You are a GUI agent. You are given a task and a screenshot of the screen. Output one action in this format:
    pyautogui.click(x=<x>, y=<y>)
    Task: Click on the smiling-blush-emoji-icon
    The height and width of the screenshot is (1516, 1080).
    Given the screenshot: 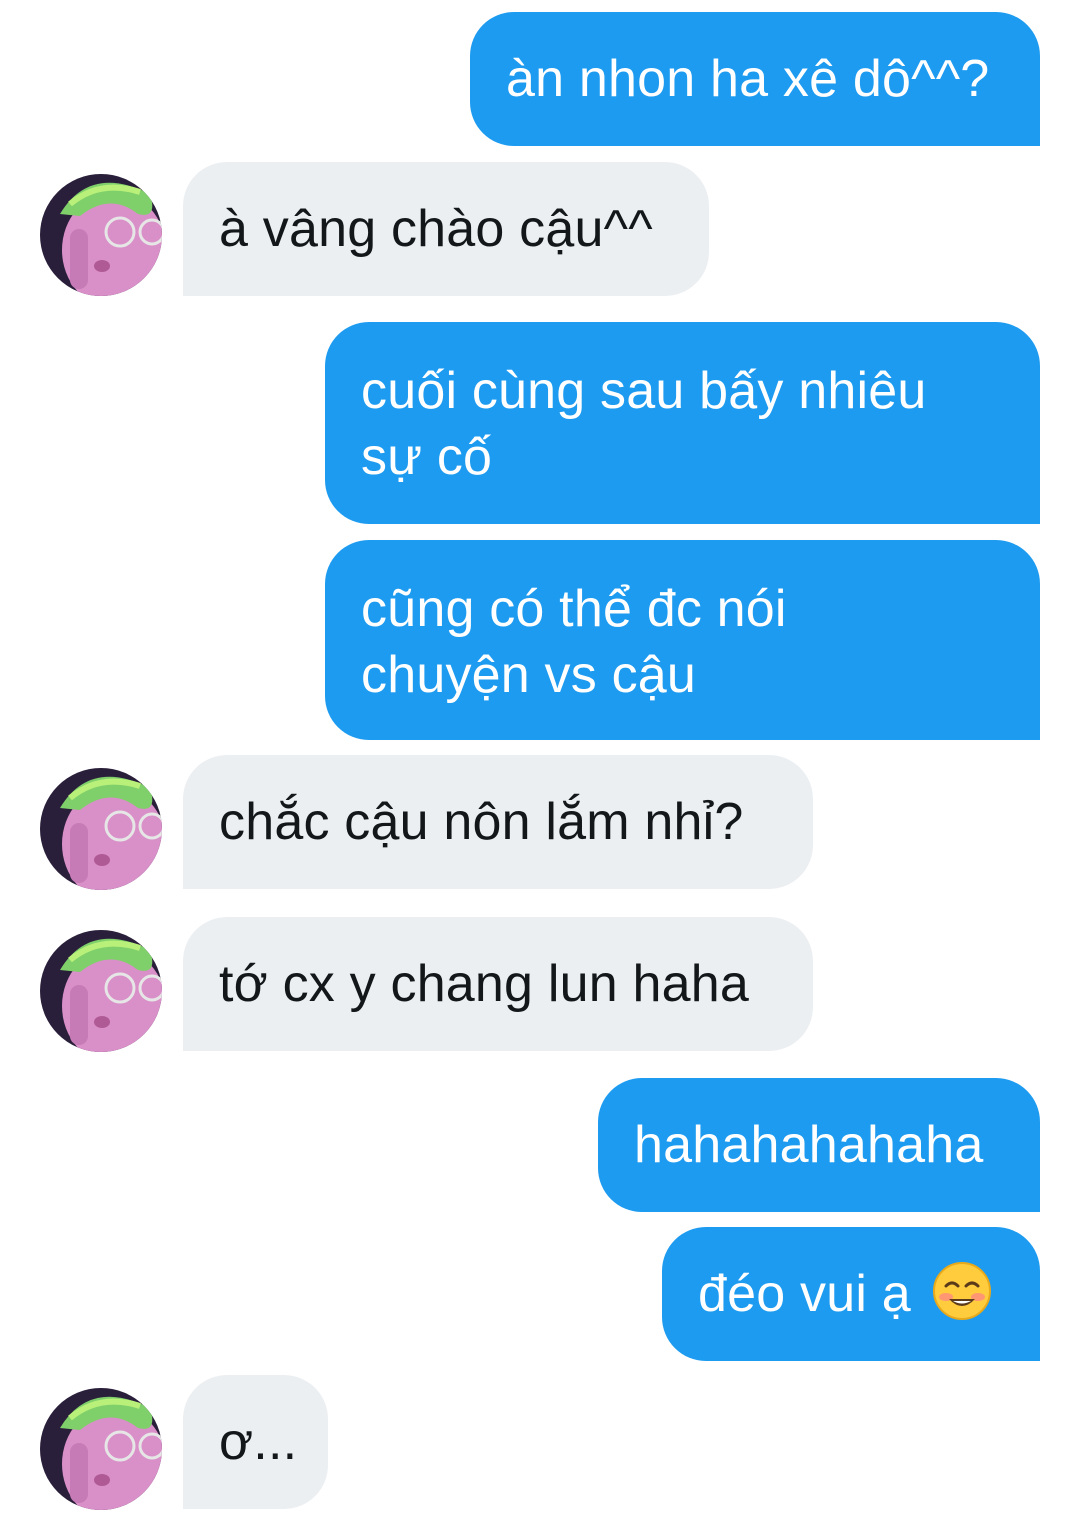 What is the action you would take?
    pyautogui.click(x=961, y=1291)
    